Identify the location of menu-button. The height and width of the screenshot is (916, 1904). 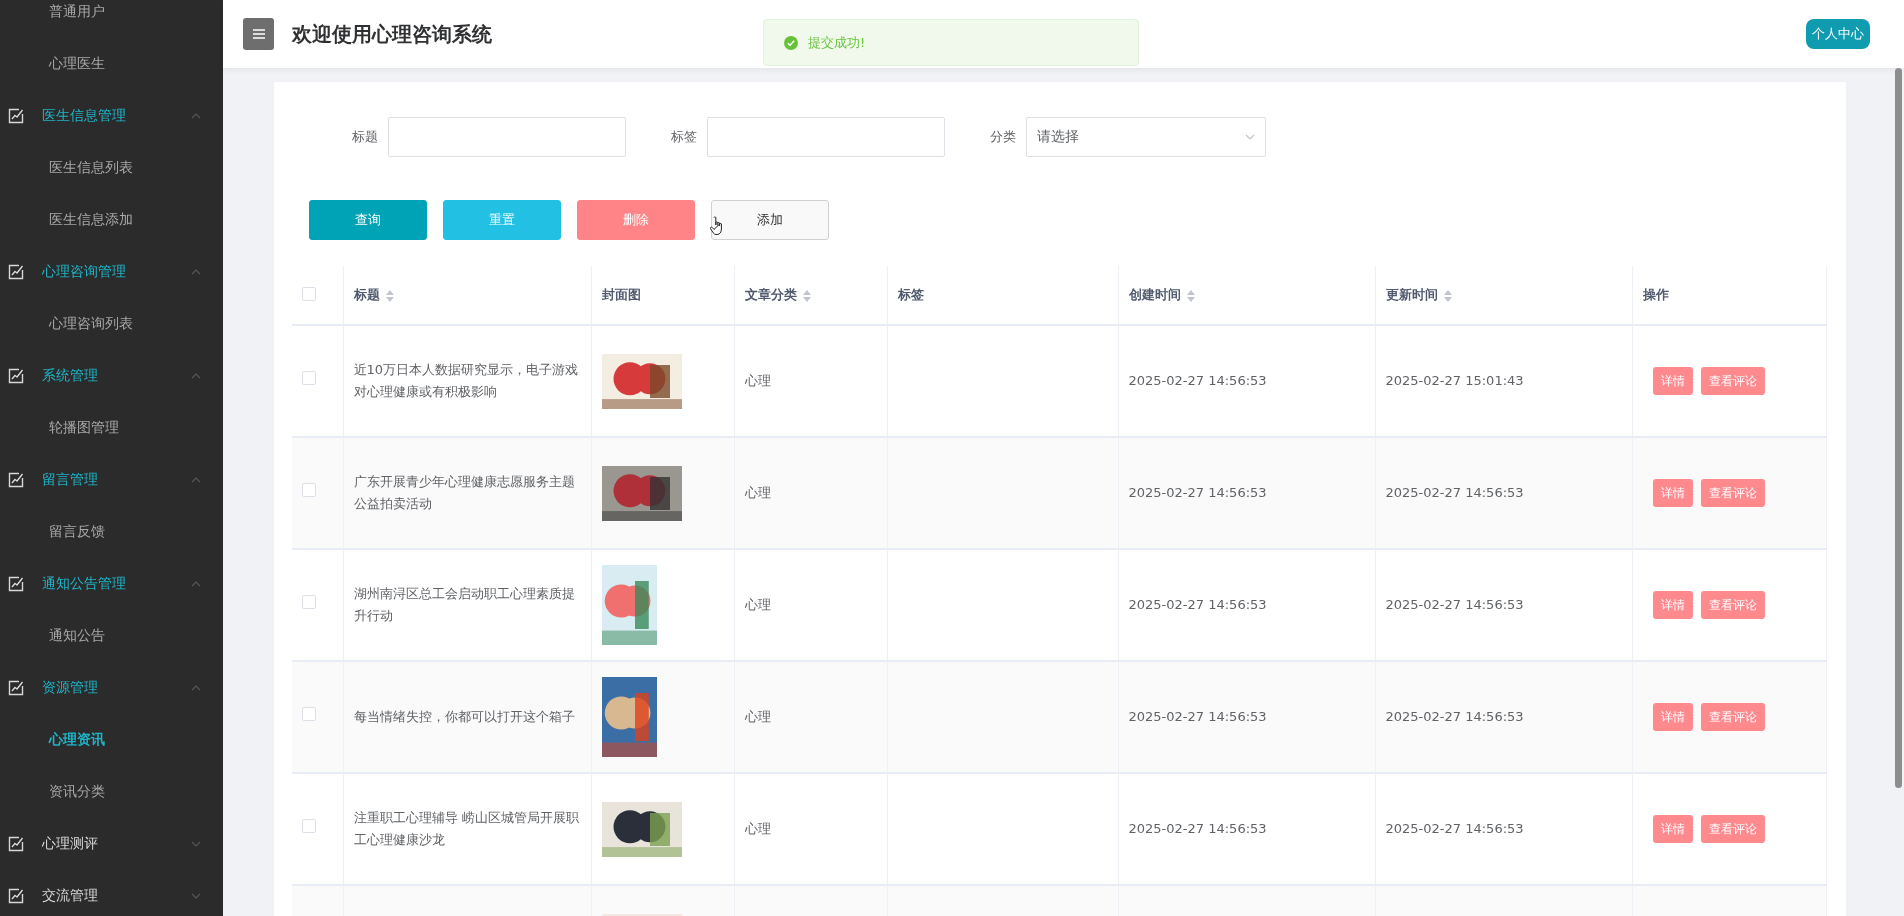
(258, 34).